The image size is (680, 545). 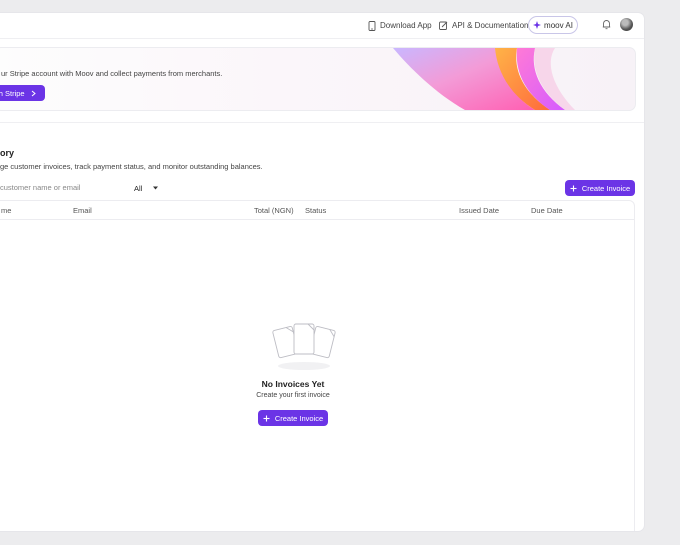 What do you see at coordinates (155, 188) in the screenshot?
I see `caret-down-icon` at bounding box center [155, 188].